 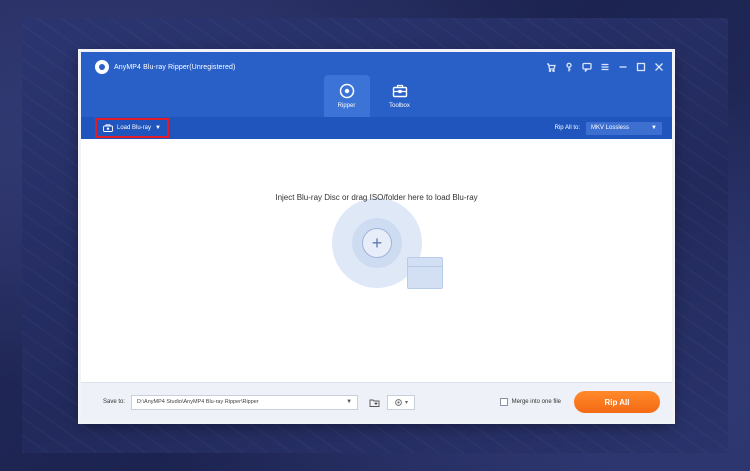 I want to click on tab-ripper: Ripper, so click(x=346, y=96).